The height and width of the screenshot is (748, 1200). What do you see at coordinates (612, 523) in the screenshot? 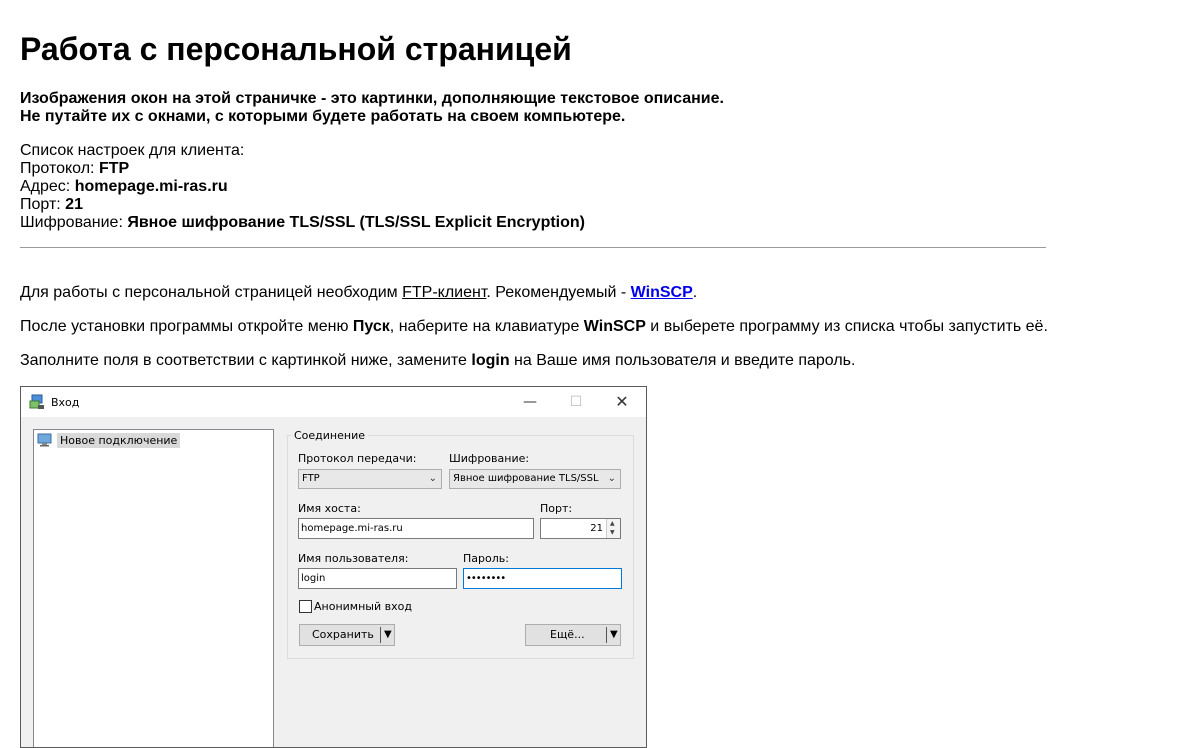
I see `spin-up-icon: ▲` at bounding box center [612, 523].